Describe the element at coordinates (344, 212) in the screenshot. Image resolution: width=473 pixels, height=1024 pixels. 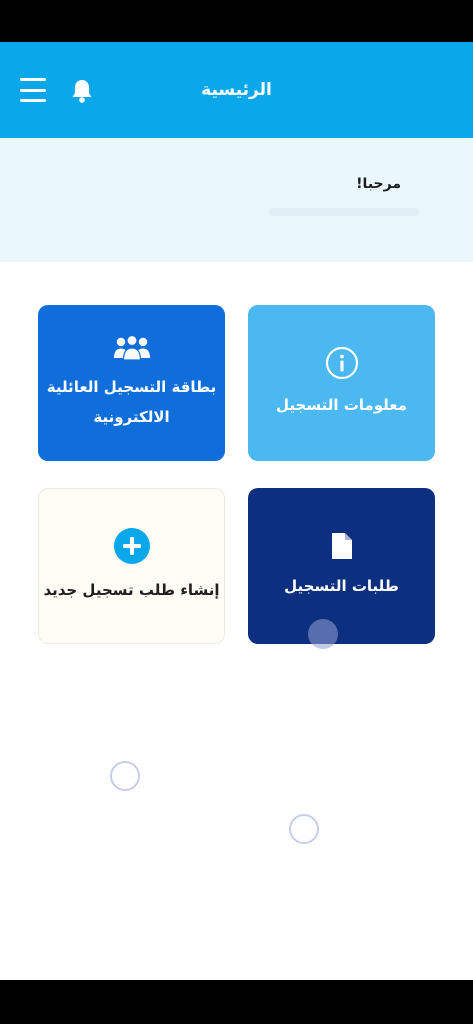
I see `welcome-subtext-placeholder` at that location.